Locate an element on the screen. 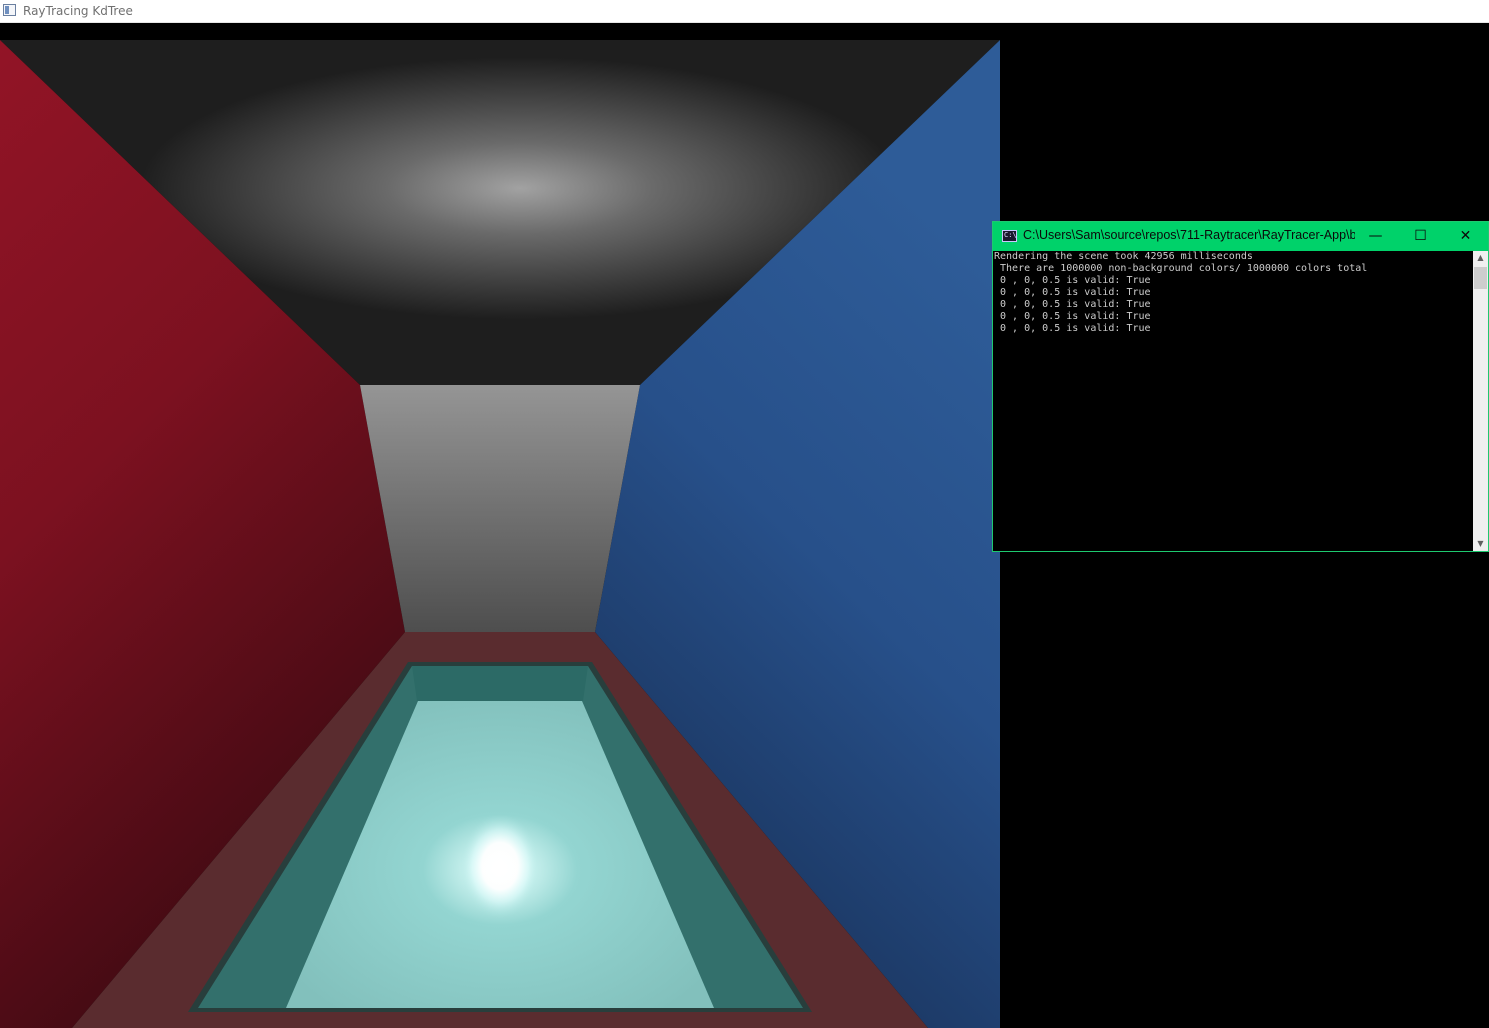  pool-back-wall is located at coordinates (500, 683).